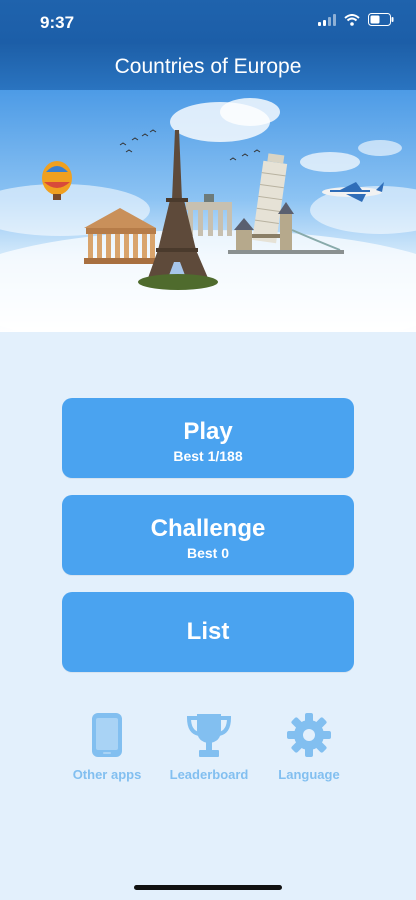 The width and height of the screenshot is (416, 900). I want to click on status-time: 9:37, so click(57, 22).